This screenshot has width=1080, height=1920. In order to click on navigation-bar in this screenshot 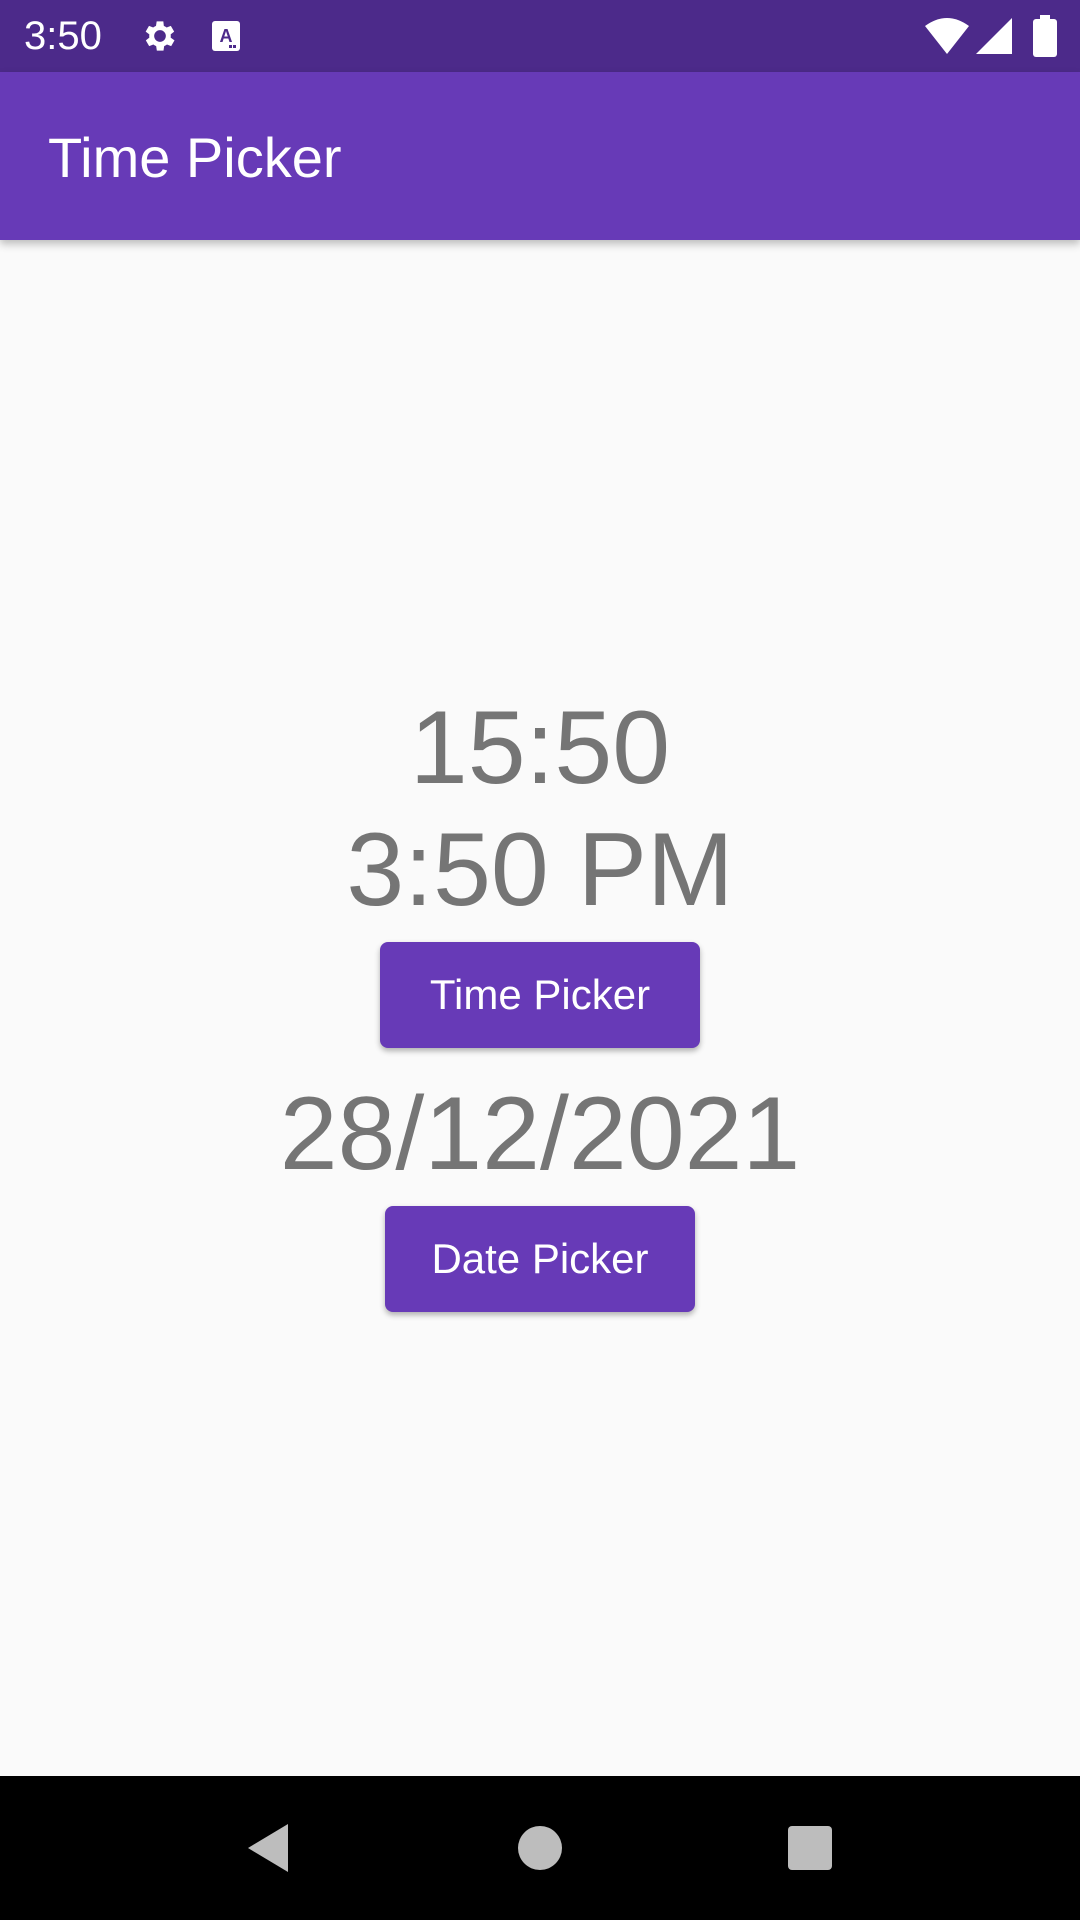, I will do `click(540, 1848)`.